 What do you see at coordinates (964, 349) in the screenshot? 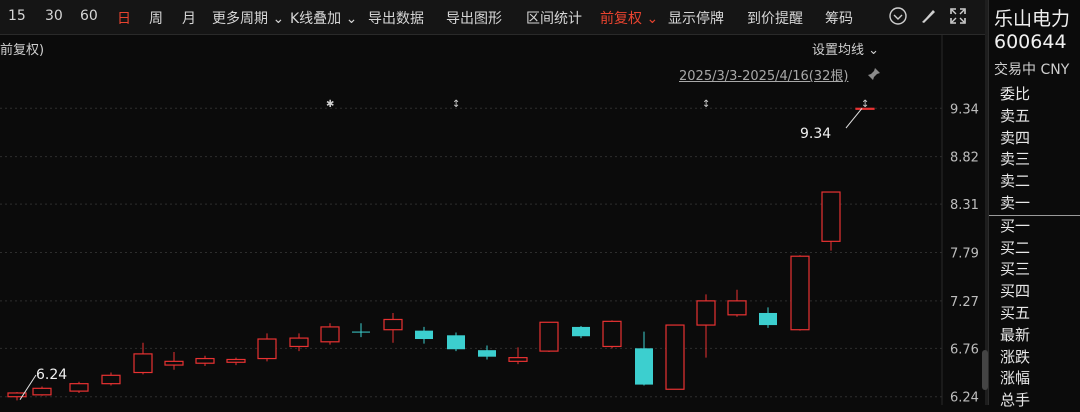
I see `y-tick-label: 6.76` at bounding box center [964, 349].